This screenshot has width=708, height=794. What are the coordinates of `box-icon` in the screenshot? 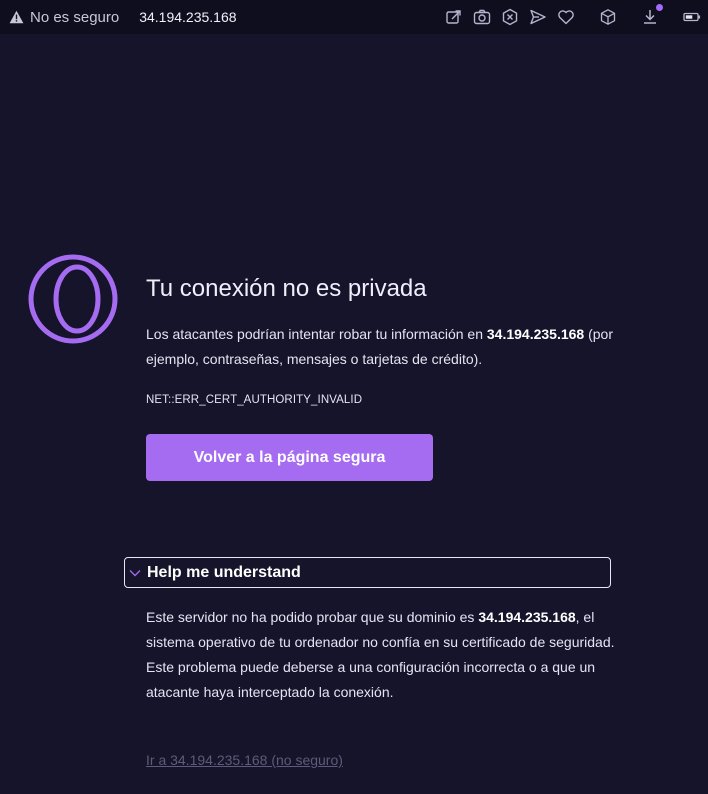 It's located at (608, 17).